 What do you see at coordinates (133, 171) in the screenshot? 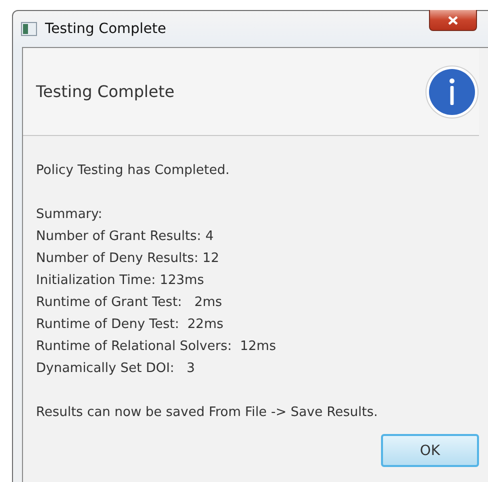
I see `message-line: Policy Testing has Completed.` at bounding box center [133, 171].